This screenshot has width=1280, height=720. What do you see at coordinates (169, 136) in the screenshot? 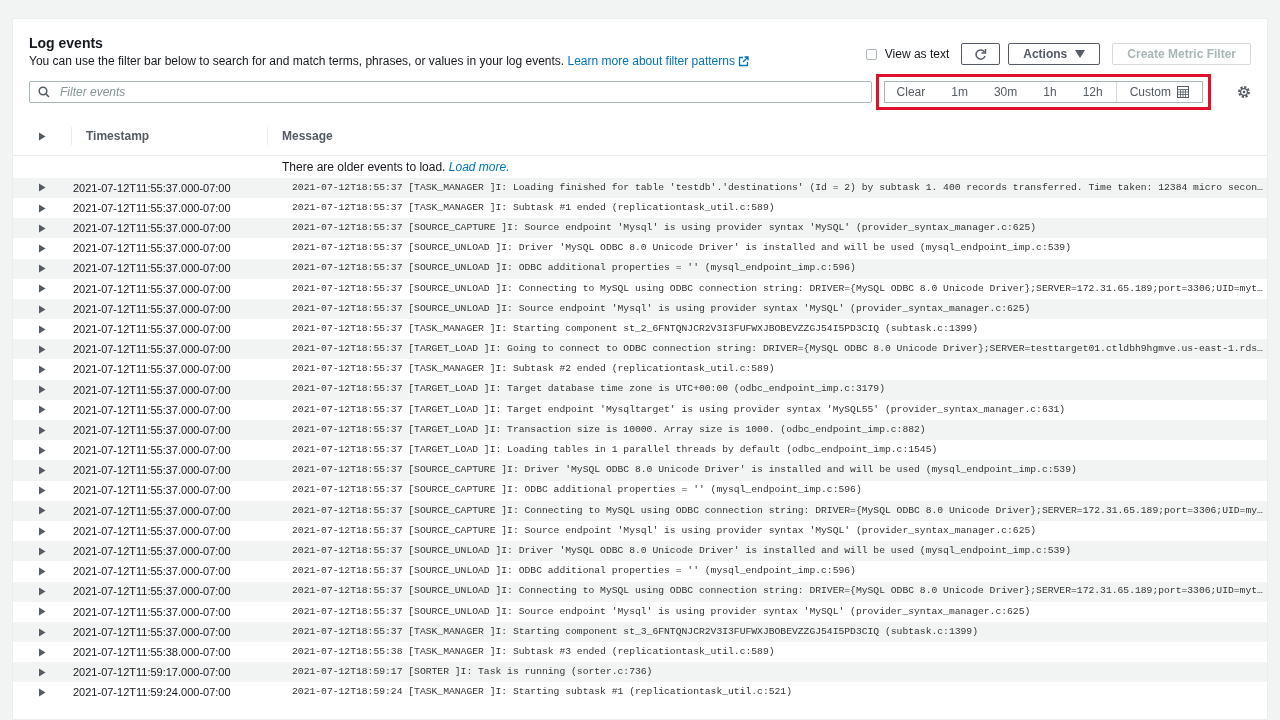
I see `column-header: Timestamp` at bounding box center [169, 136].